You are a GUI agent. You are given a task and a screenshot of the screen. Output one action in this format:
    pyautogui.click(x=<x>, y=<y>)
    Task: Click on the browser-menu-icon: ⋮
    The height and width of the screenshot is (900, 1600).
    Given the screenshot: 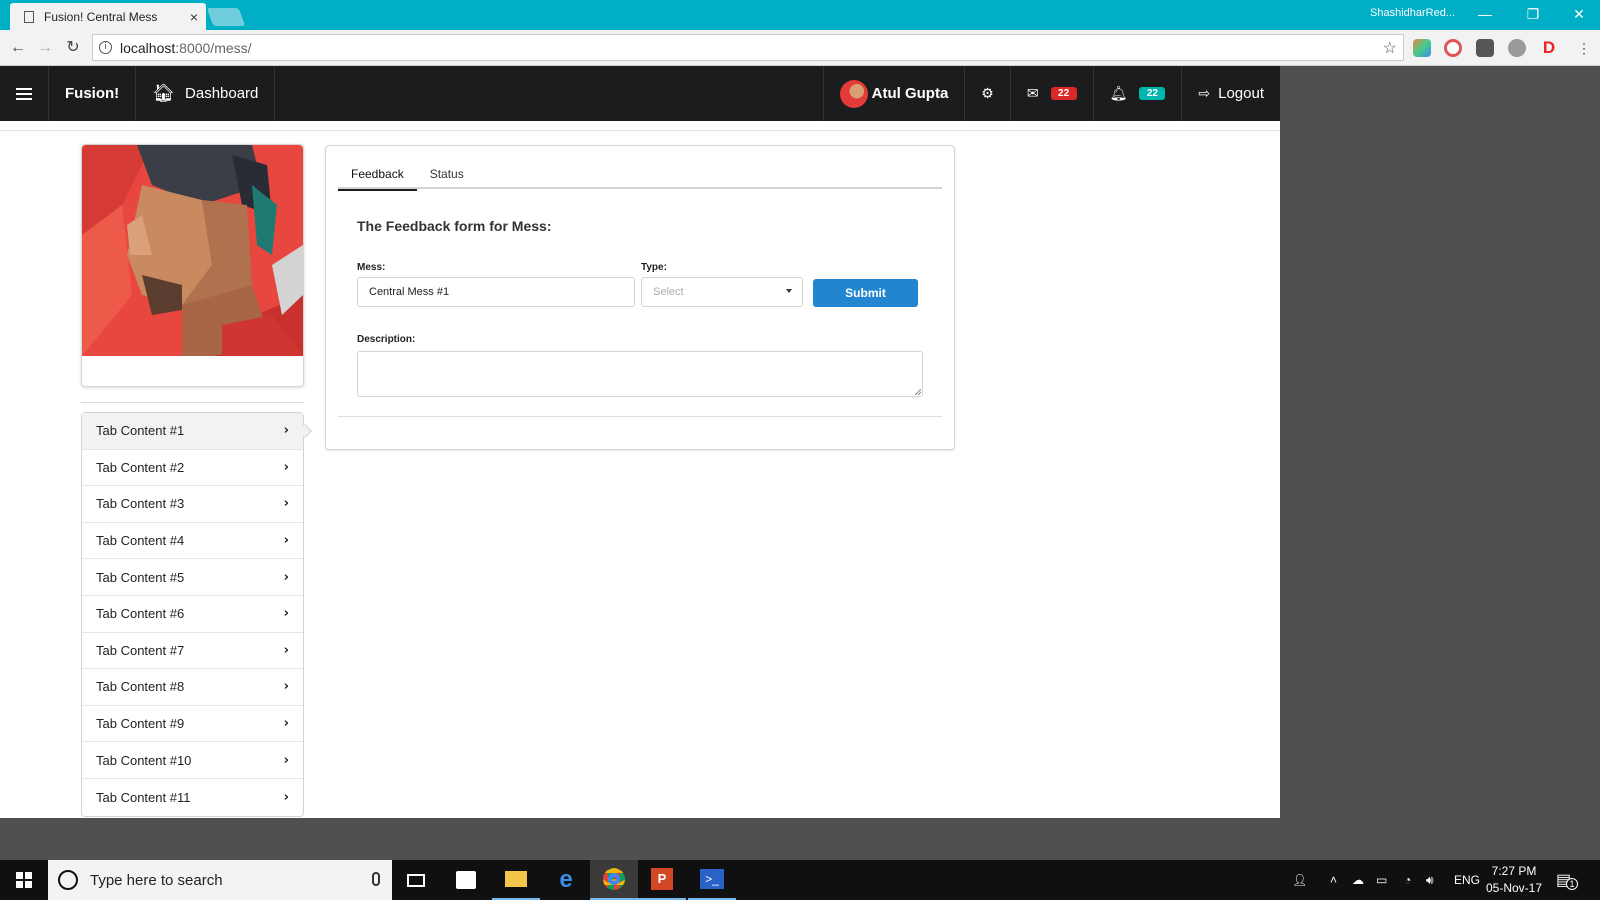 What is the action you would take?
    pyautogui.click(x=1584, y=48)
    